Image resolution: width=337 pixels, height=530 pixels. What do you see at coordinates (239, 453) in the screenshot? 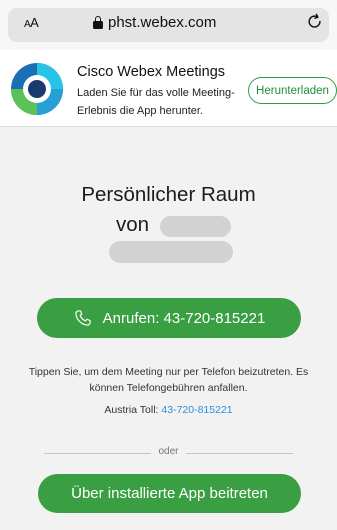
I see `divider-line-right` at bounding box center [239, 453].